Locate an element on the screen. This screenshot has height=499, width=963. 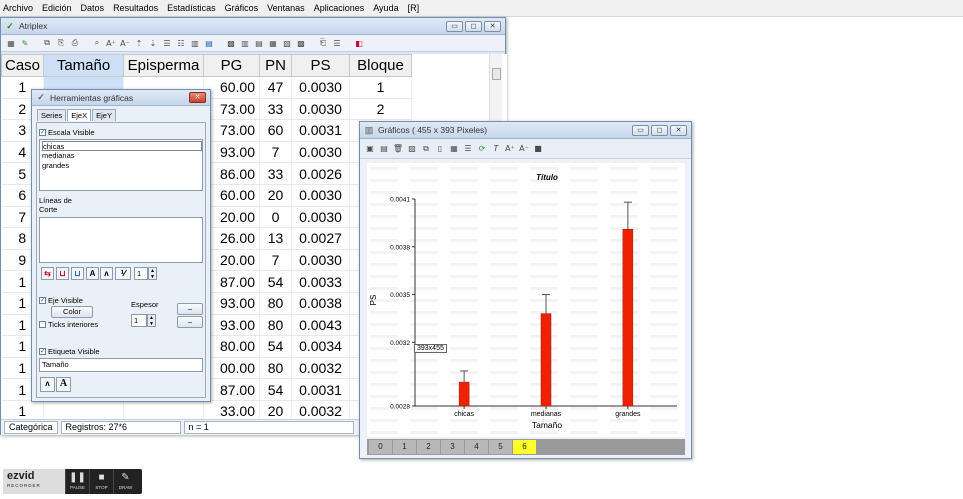
cell-pg: 80.00 is located at coordinates (231, 346).